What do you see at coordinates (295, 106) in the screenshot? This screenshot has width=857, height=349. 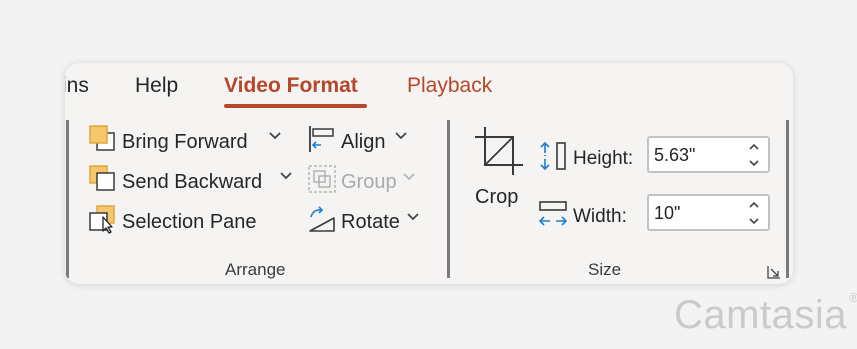 I see `active-tab-indicator` at bounding box center [295, 106].